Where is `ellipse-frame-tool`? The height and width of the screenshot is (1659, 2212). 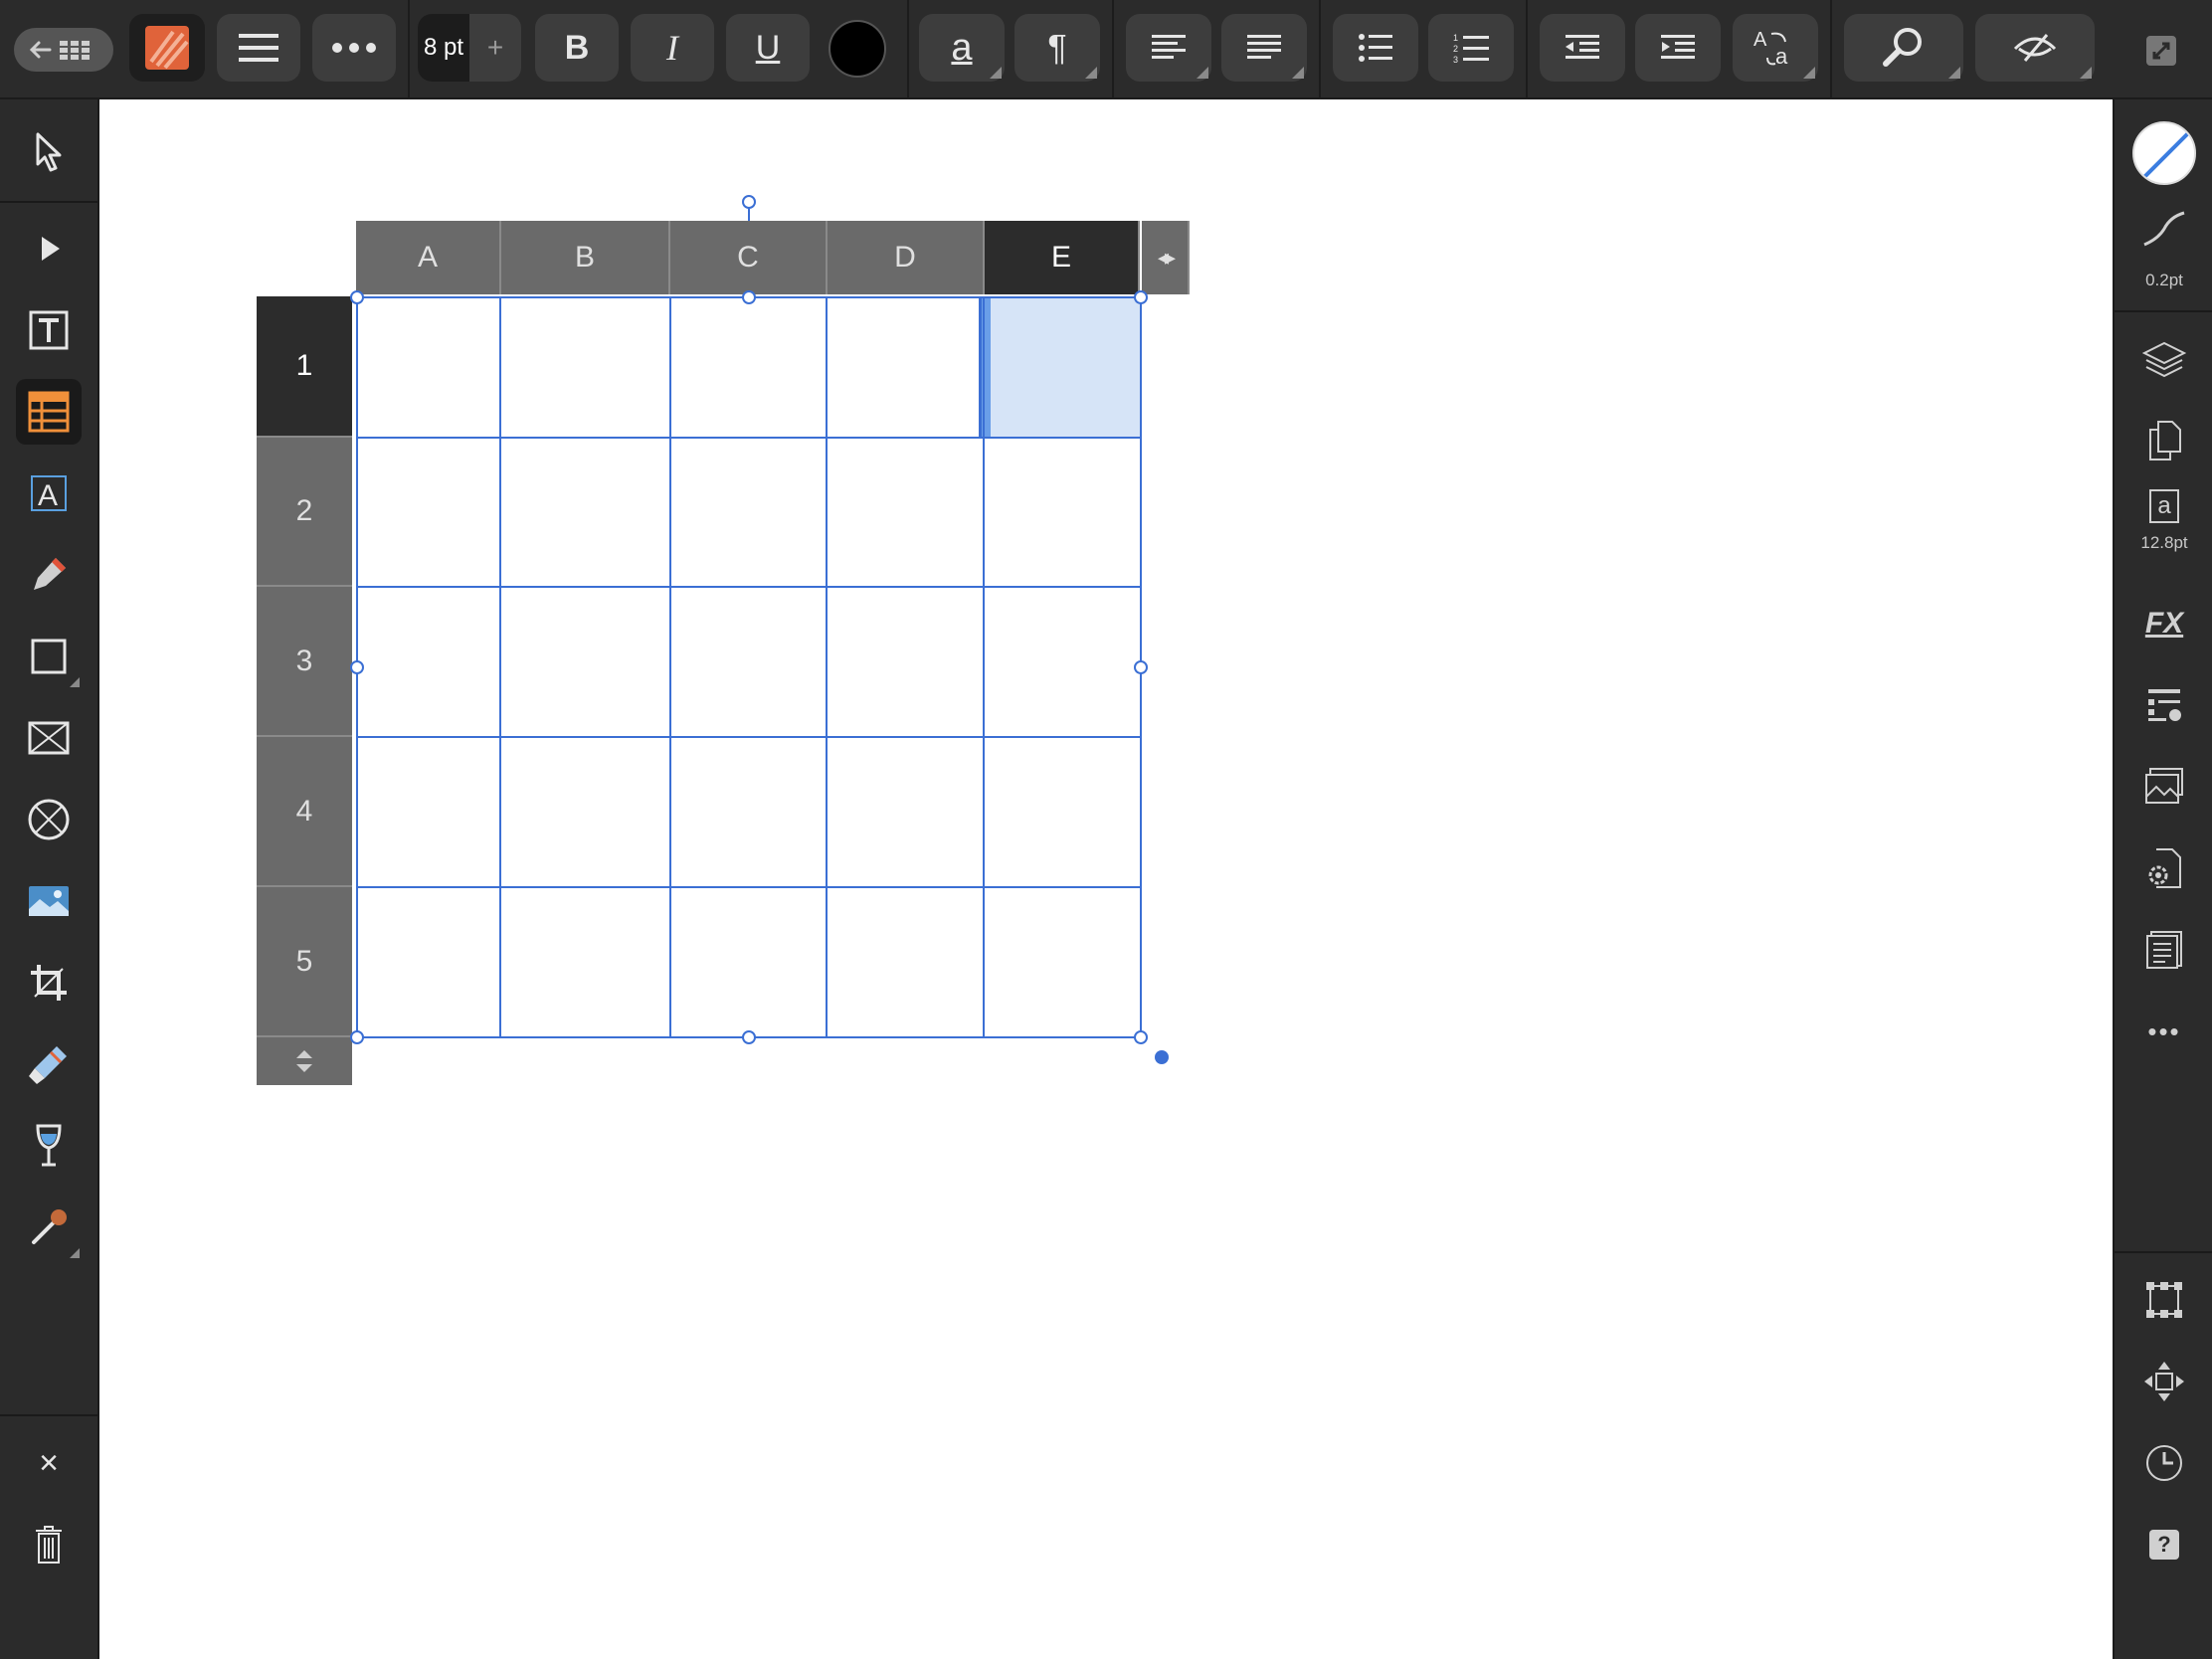 ellipse-frame-tool is located at coordinates (49, 819).